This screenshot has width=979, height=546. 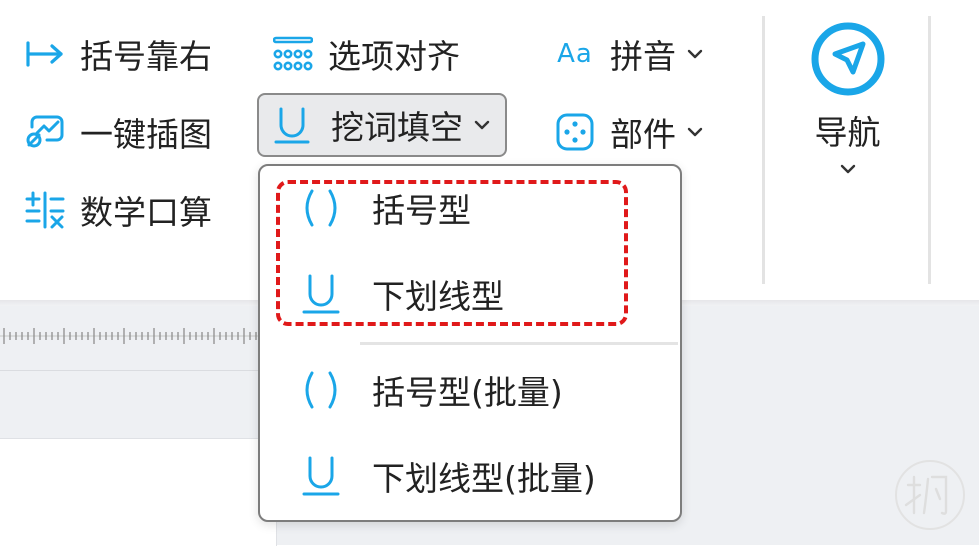 What do you see at coordinates (643, 56) in the screenshot?
I see `pinyin-label: 拼音` at bounding box center [643, 56].